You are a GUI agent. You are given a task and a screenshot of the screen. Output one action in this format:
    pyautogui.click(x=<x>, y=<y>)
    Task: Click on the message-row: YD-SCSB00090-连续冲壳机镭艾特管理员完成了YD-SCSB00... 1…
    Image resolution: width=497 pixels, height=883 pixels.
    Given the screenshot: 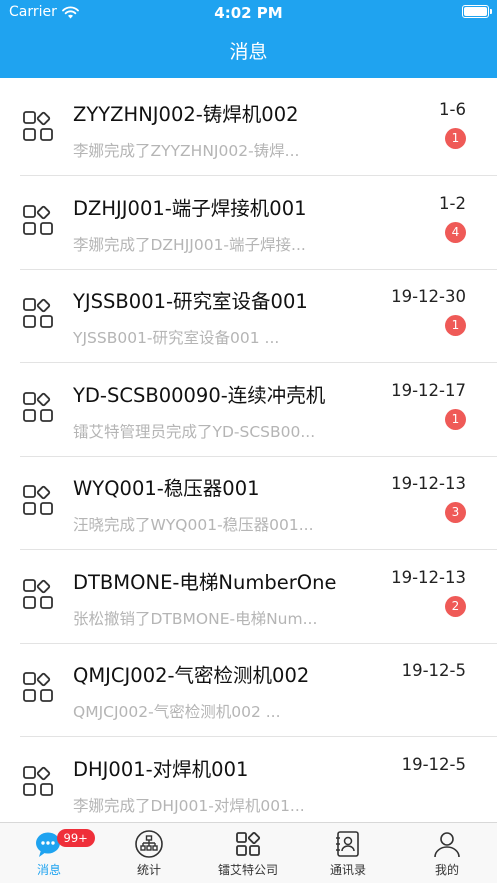 What is the action you would take?
    pyautogui.click(x=248, y=410)
    